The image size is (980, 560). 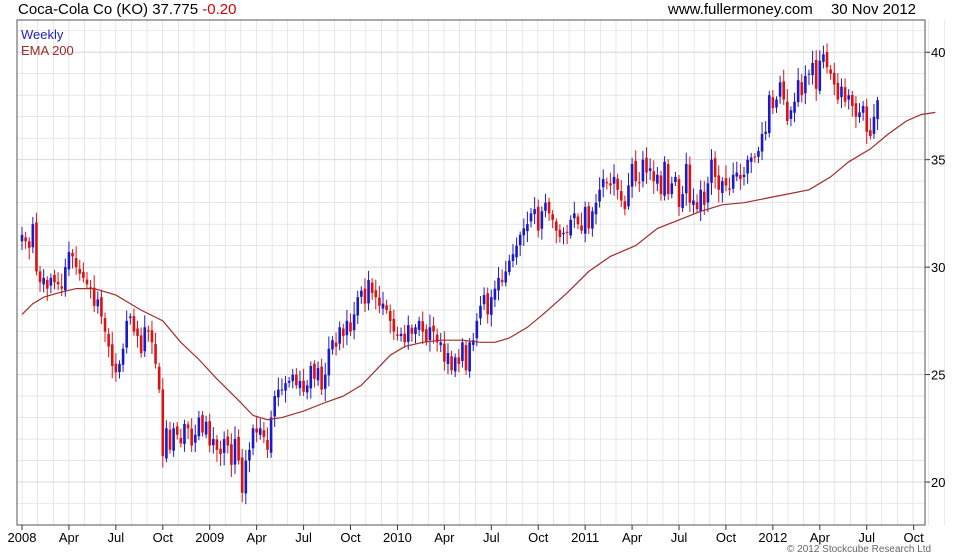 What do you see at coordinates (914, 537) in the screenshot?
I see `x-tick-label: Oct` at bounding box center [914, 537].